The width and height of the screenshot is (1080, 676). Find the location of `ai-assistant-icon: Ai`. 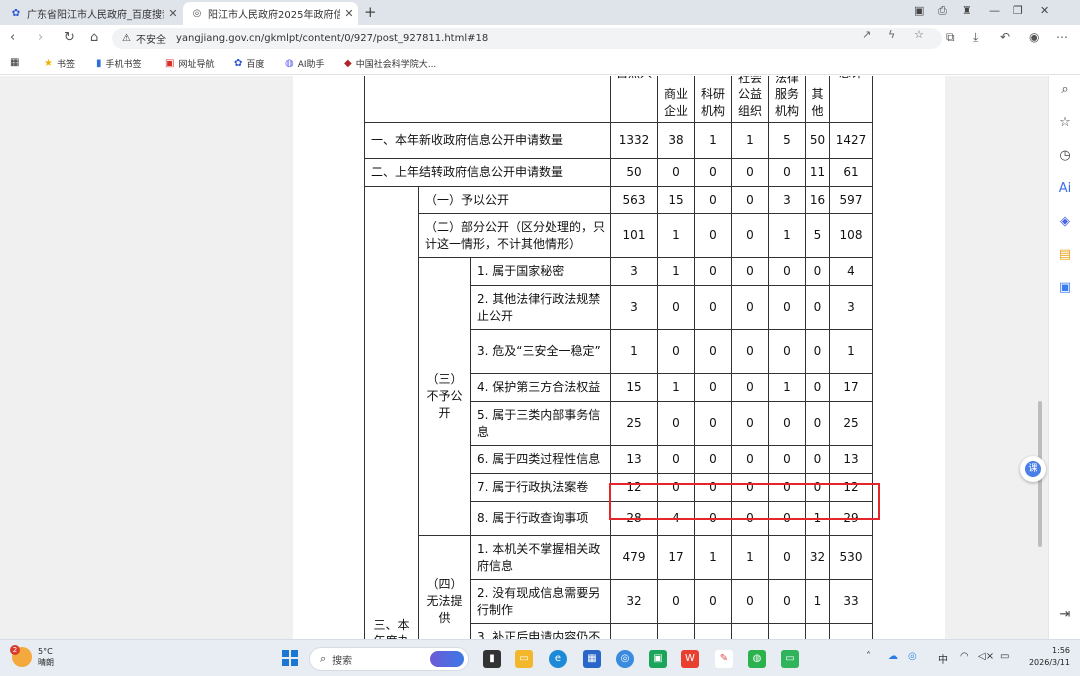

ai-assistant-icon: Ai is located at coordinates (1065, 189).